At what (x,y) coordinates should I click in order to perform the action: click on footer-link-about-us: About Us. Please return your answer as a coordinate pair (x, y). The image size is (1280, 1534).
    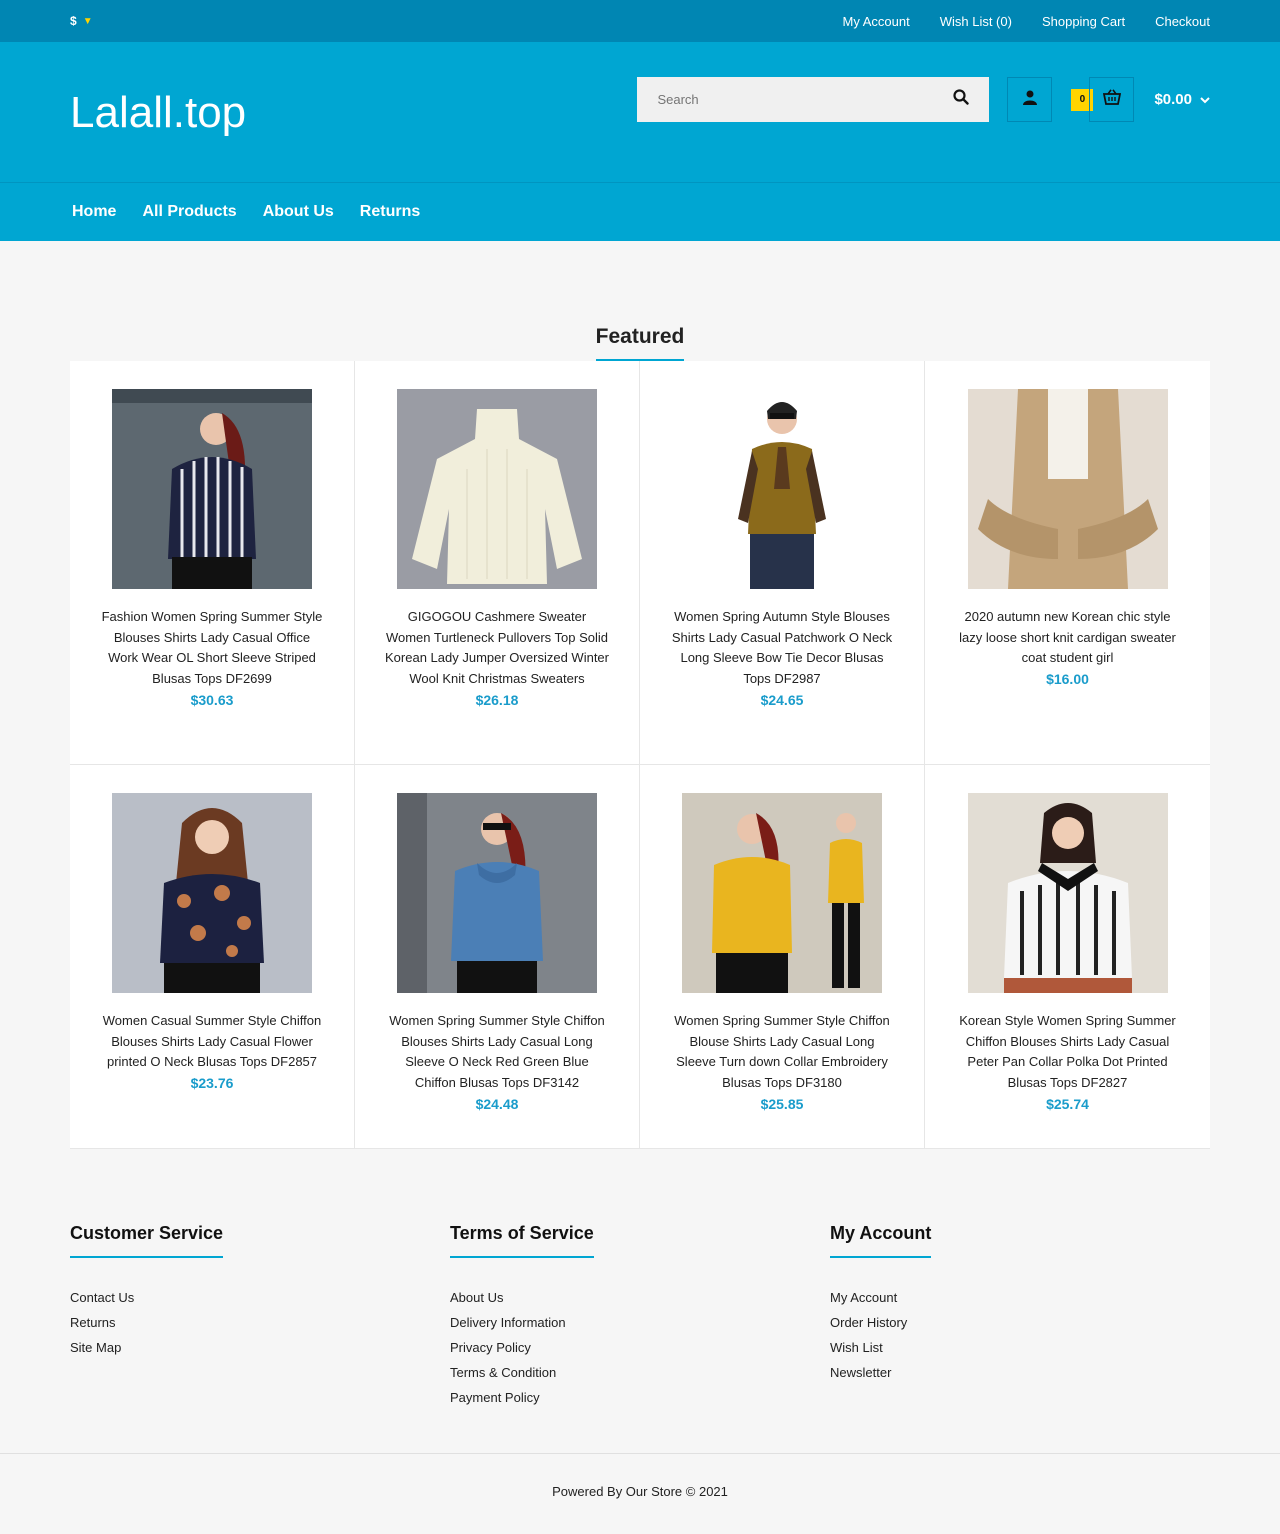
    Looking at the image, I should click on (640, 1297).